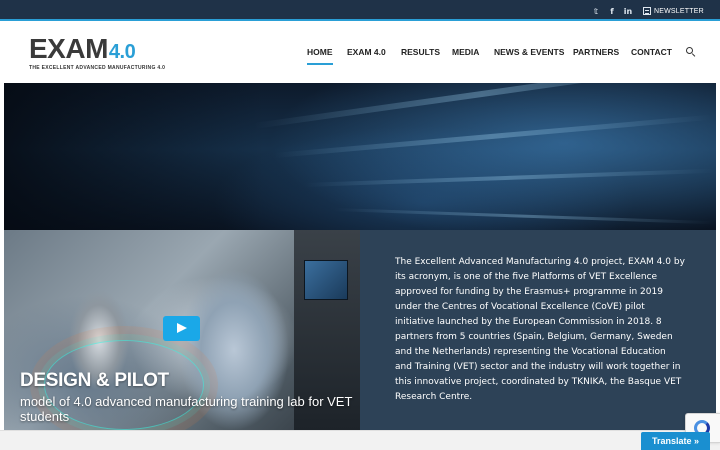 The height and width of the screenshot is (450, 720). I want to click on linkedin-icon: in, so click(628, 11).